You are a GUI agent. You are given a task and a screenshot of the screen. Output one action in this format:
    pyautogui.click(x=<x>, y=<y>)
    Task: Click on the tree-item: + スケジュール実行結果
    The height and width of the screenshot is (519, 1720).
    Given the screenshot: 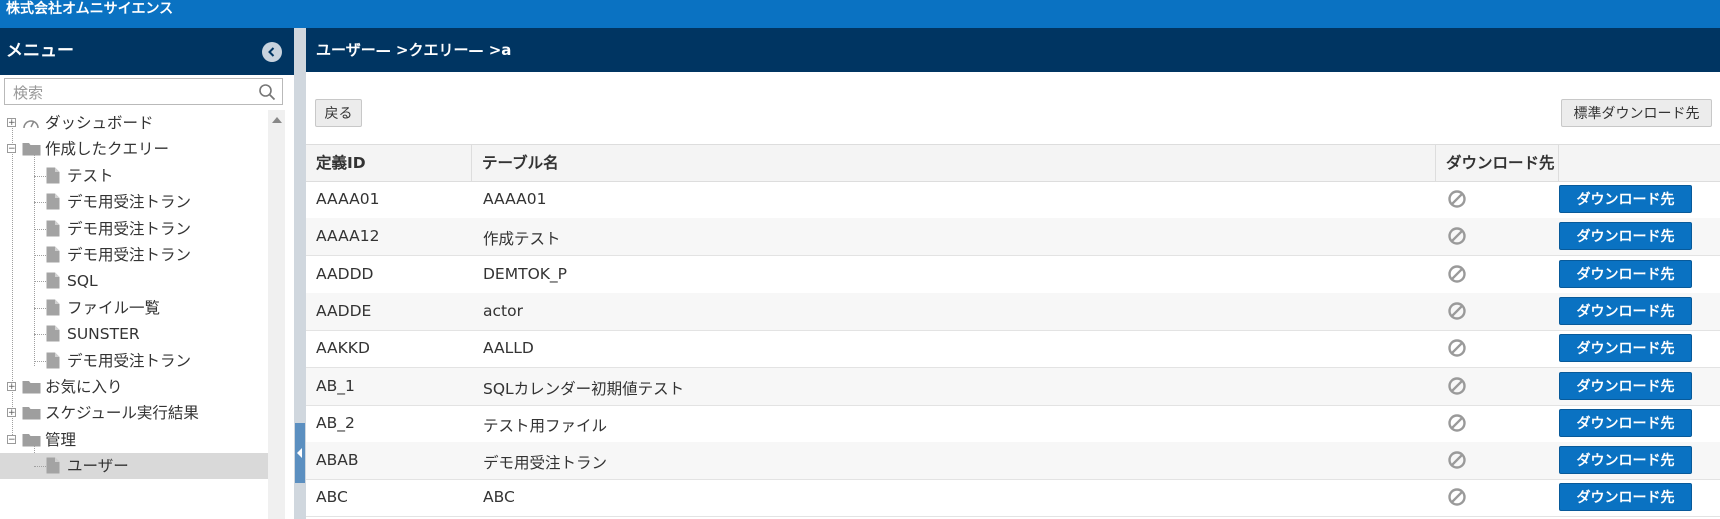 What is the action you would take?
    pyautogui.click(x=134, y=413)
    